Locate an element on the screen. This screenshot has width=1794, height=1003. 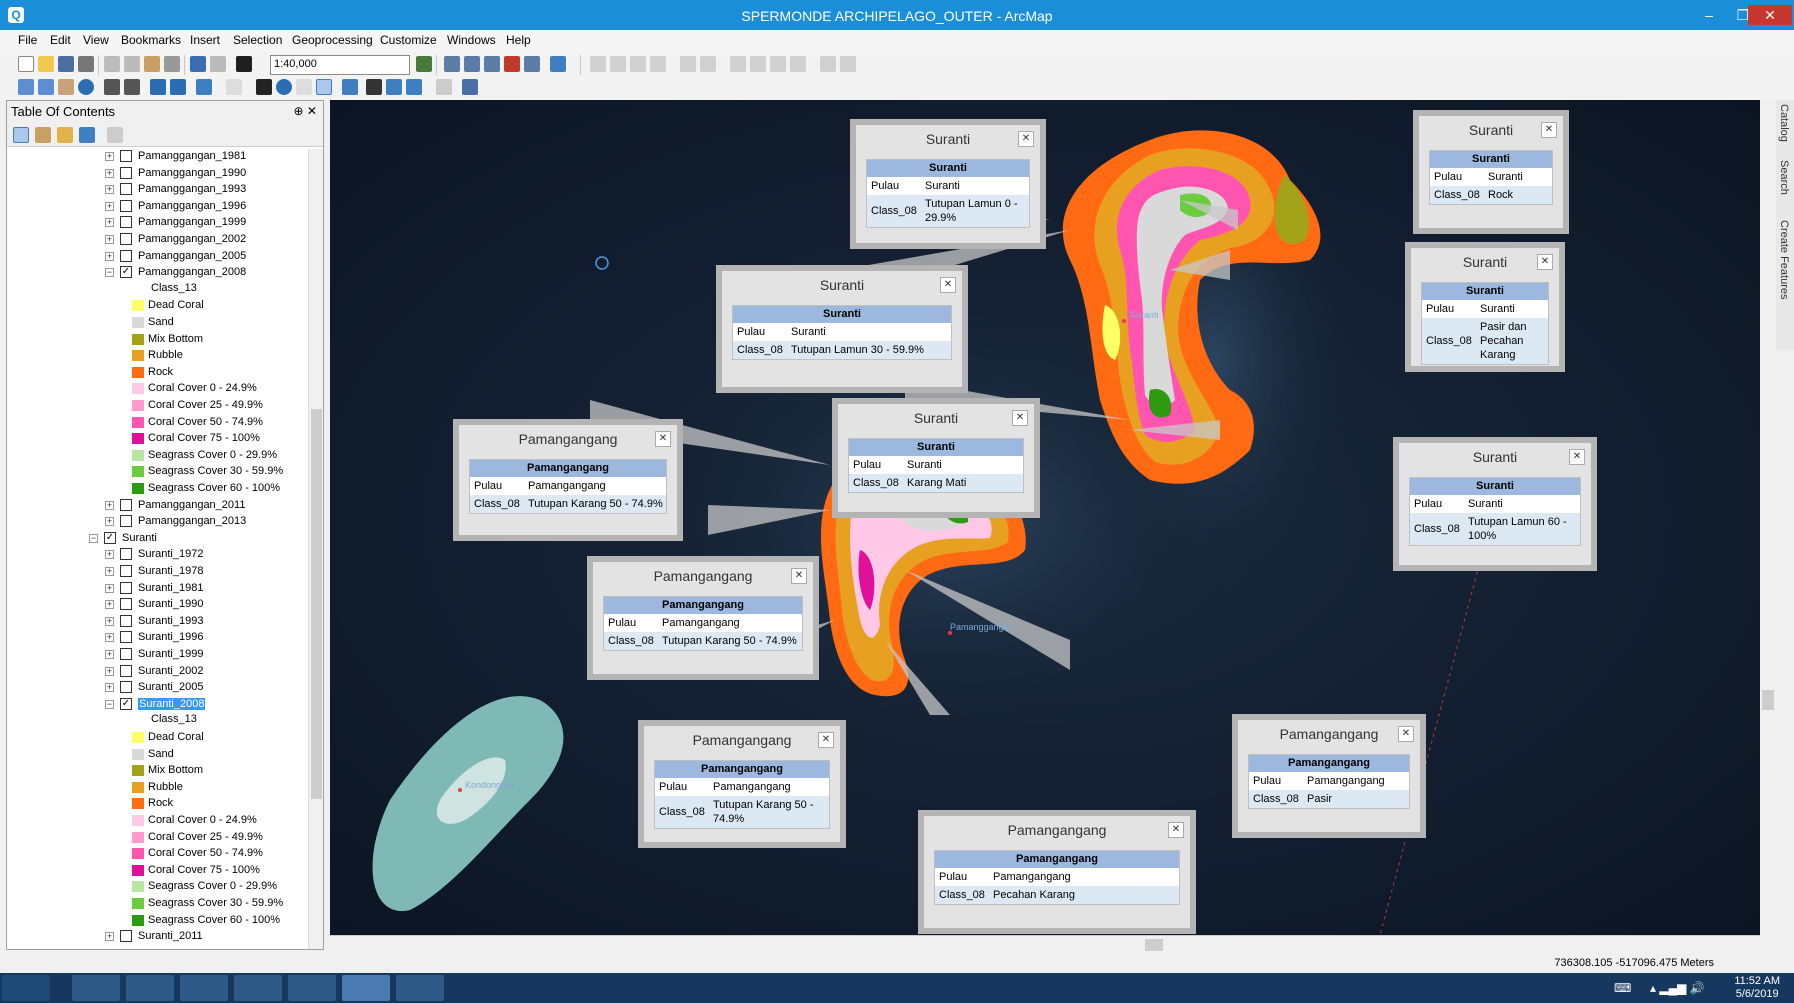
menu-customize: Customize is located at coordinates (408, 40).